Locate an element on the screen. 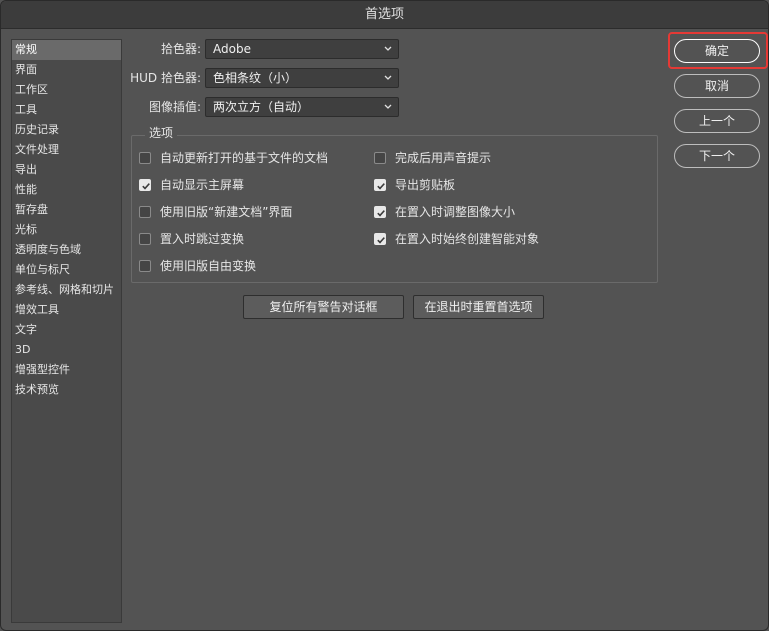 The width and height of the screenshot is (769, 631). hud-color-picker-value: 色相条纹（小） is located at coordinates (255, 78).